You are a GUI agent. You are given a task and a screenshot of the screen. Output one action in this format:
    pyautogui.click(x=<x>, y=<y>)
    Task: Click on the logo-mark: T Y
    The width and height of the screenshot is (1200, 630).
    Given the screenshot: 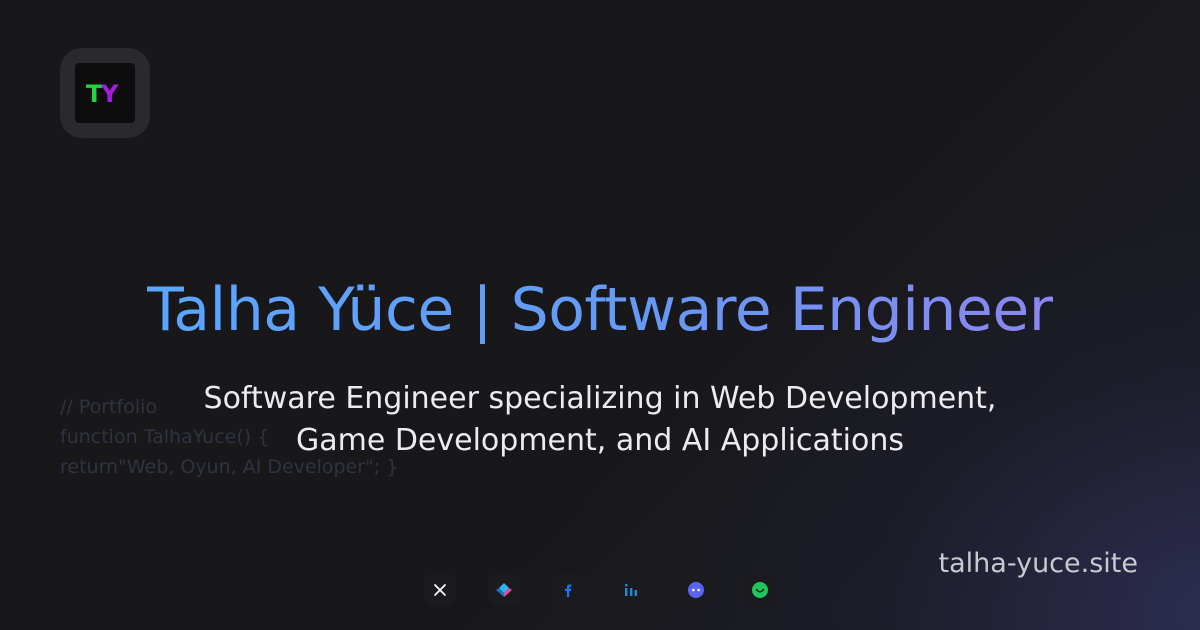 What is the action you would take?
    pyautogui.click(x=102, y=94)
    